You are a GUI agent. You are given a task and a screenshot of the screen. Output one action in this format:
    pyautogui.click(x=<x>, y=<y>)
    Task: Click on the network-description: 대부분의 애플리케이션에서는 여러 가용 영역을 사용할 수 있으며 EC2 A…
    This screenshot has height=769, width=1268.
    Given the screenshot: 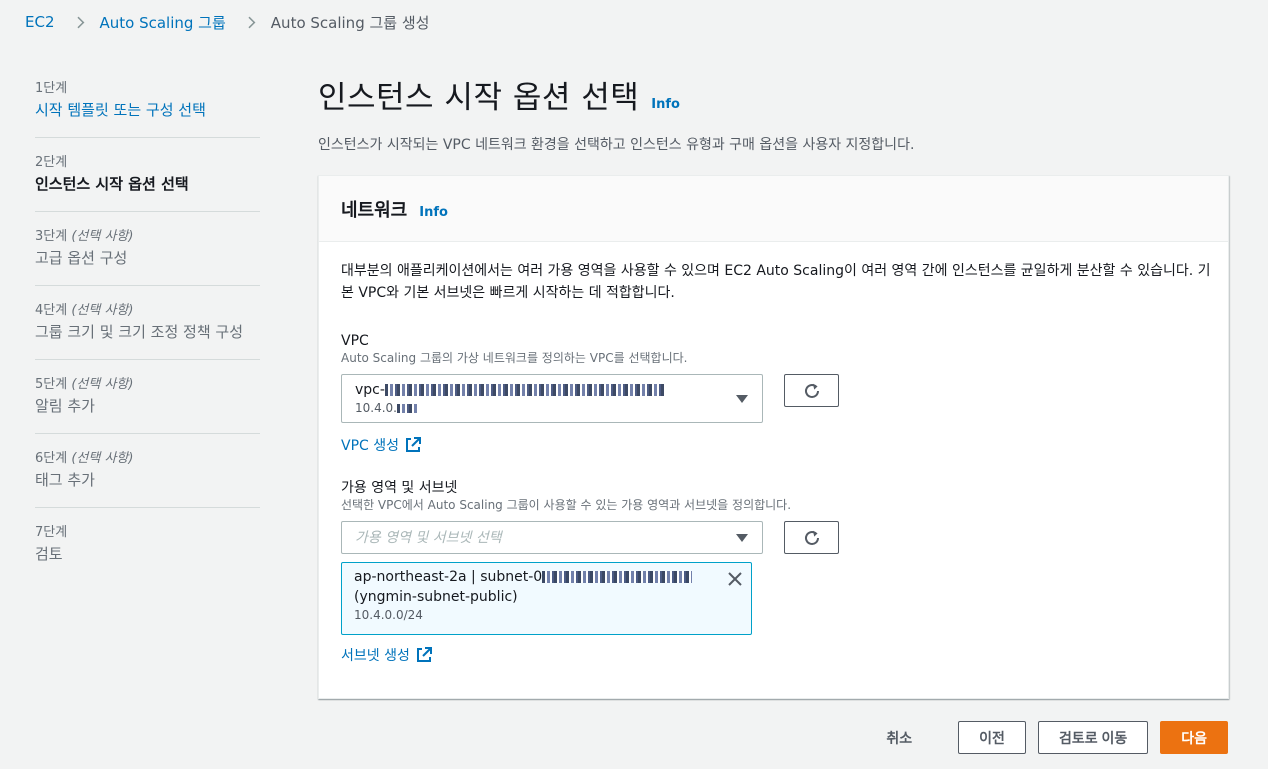 What is the action you would take?
    pyautogui.click(x=776, y=282)
    